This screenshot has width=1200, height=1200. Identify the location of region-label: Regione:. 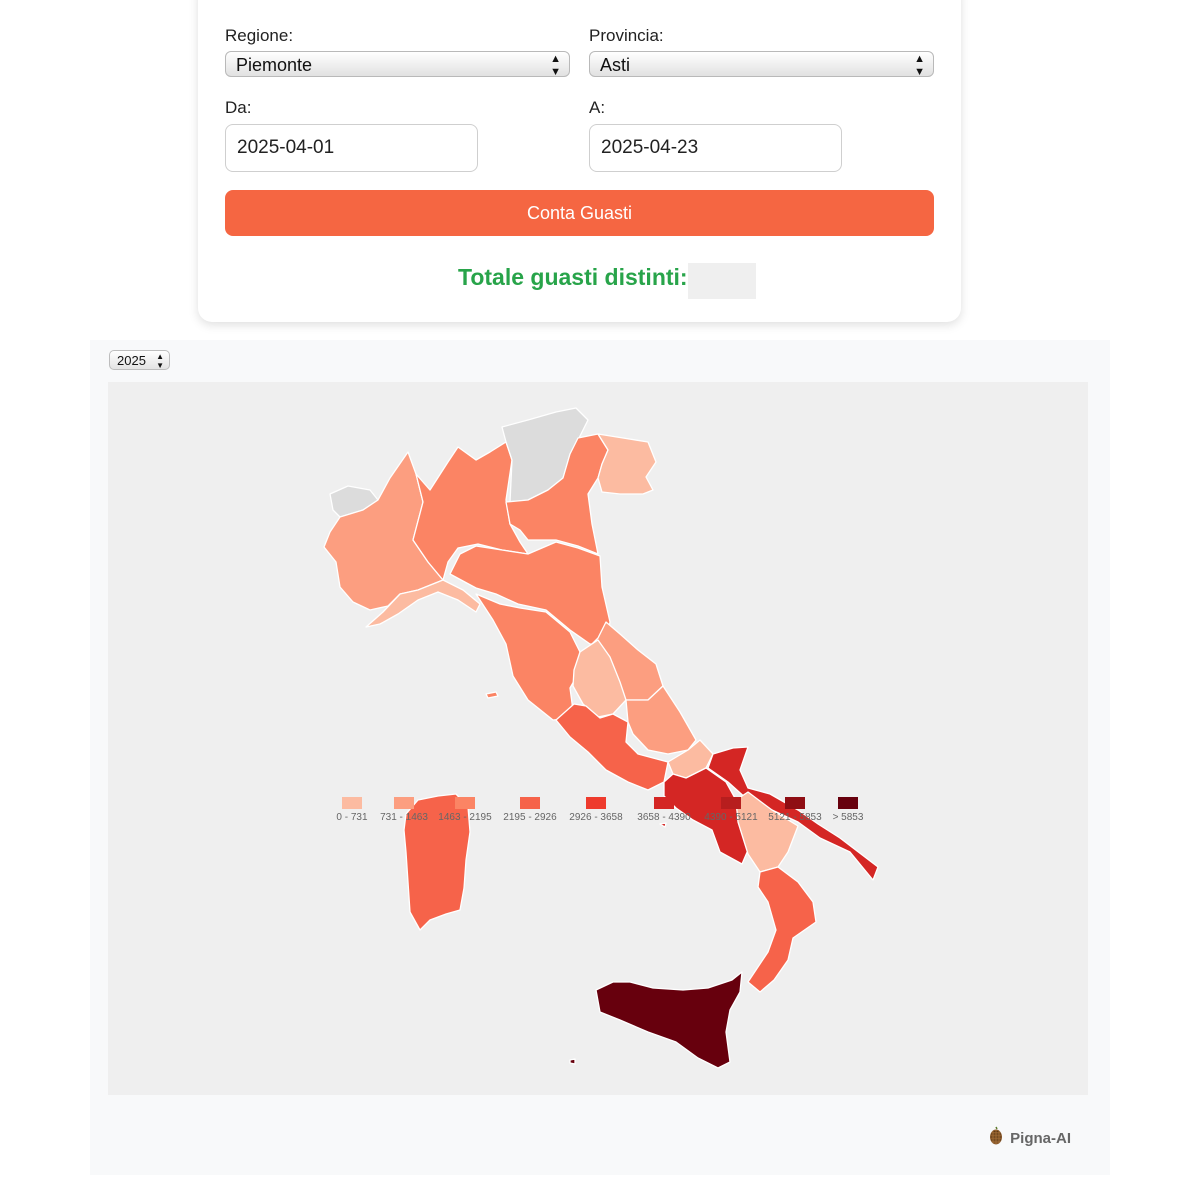
(259, 35).